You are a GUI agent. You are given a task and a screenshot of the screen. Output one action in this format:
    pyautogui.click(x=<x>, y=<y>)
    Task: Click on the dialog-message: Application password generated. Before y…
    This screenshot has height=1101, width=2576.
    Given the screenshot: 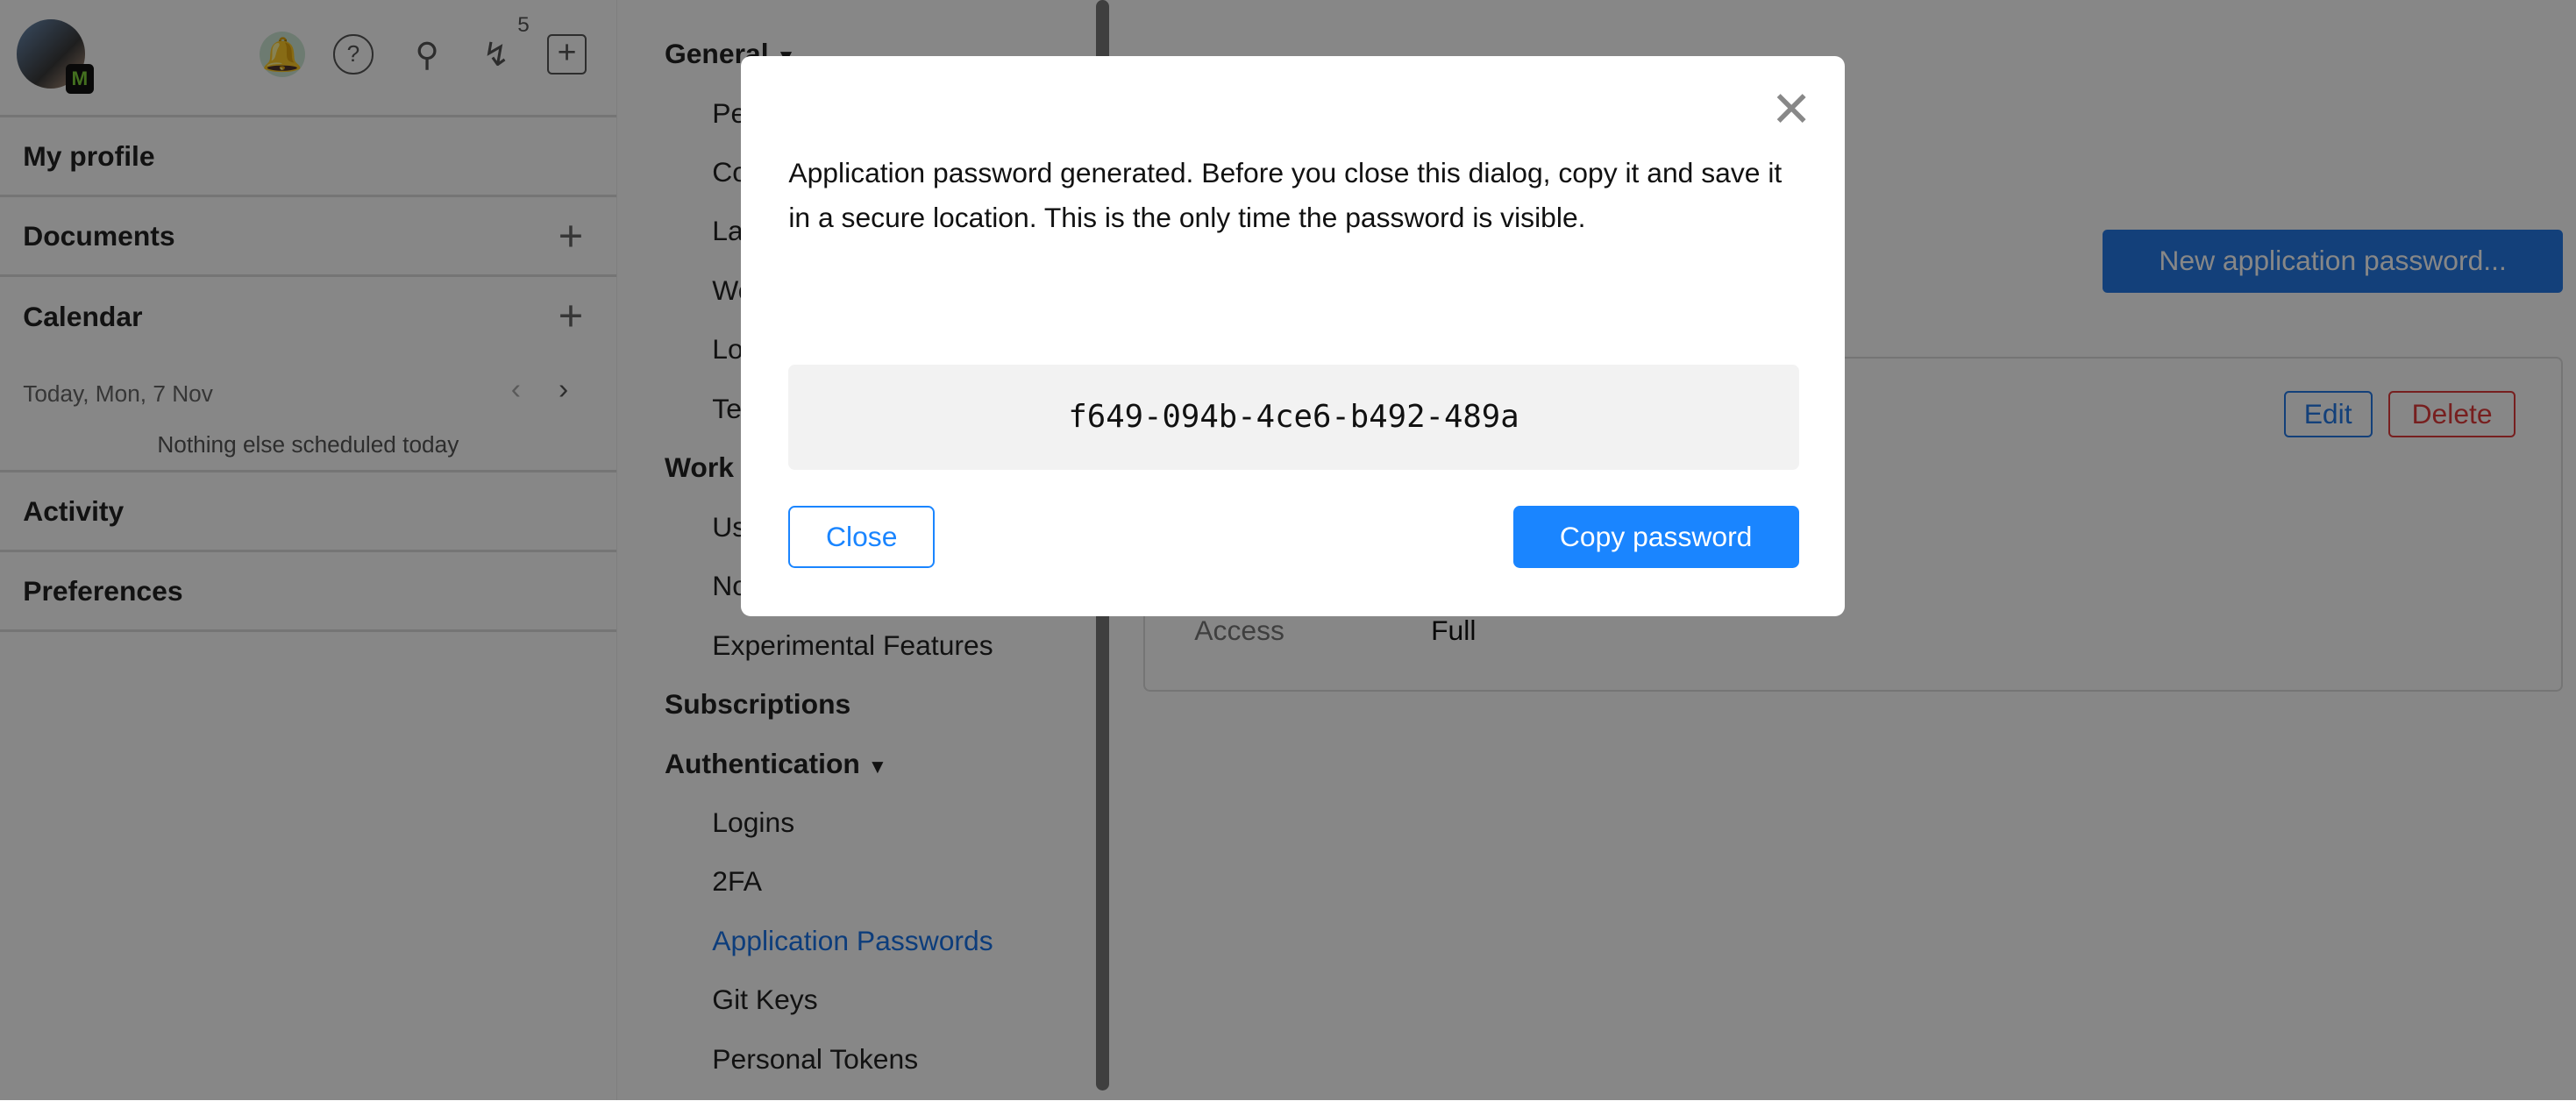 What is the action you would take?
    pyautogui.click(x=1285, y=195)
    